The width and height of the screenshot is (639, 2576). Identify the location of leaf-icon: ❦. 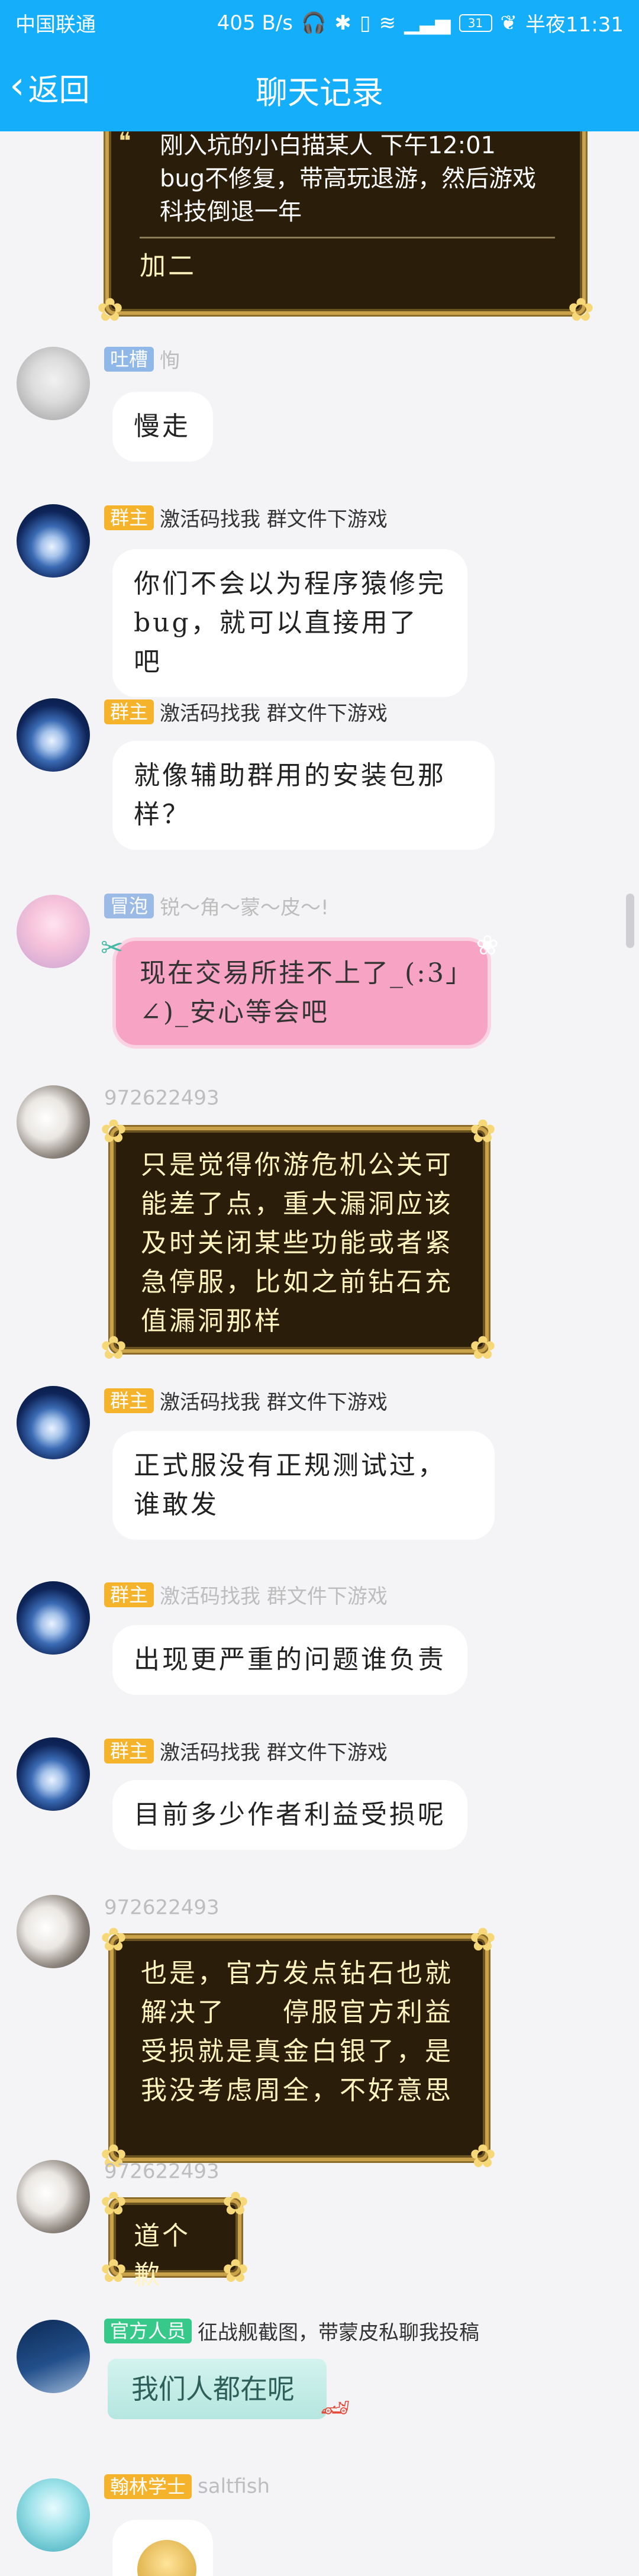
(509, 23).